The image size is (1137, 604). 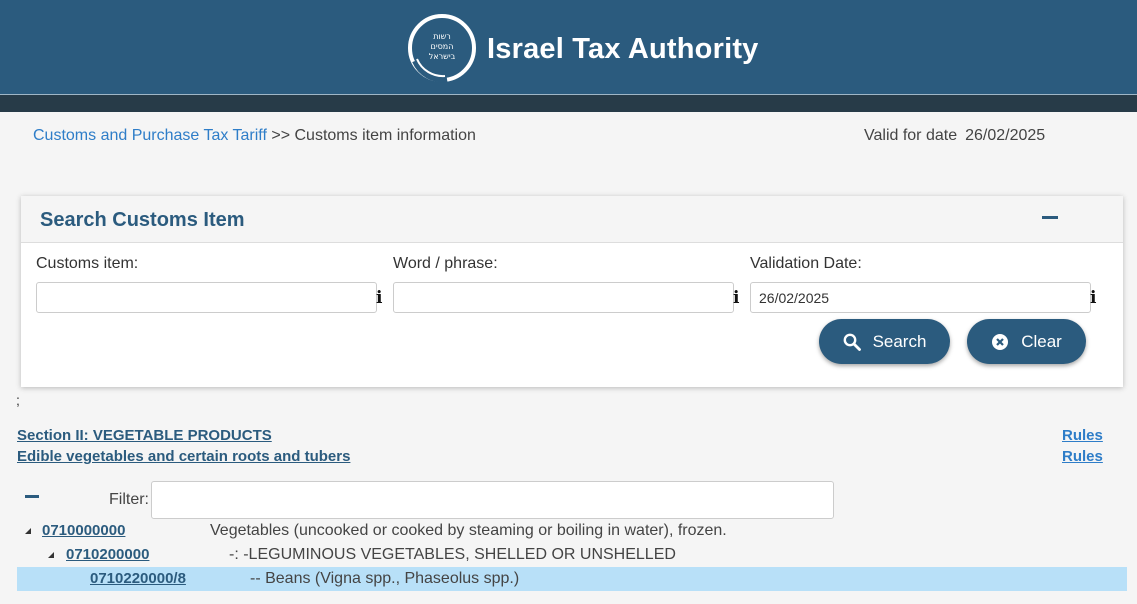 I want to click on validation-date-label: Validation Date:, so click(x=806, y=263).